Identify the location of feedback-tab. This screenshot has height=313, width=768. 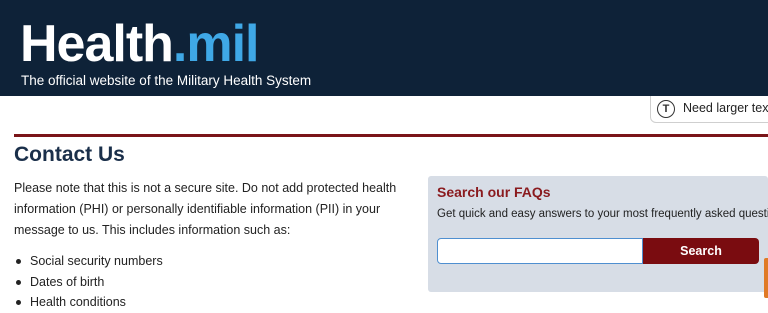
(766, 278).